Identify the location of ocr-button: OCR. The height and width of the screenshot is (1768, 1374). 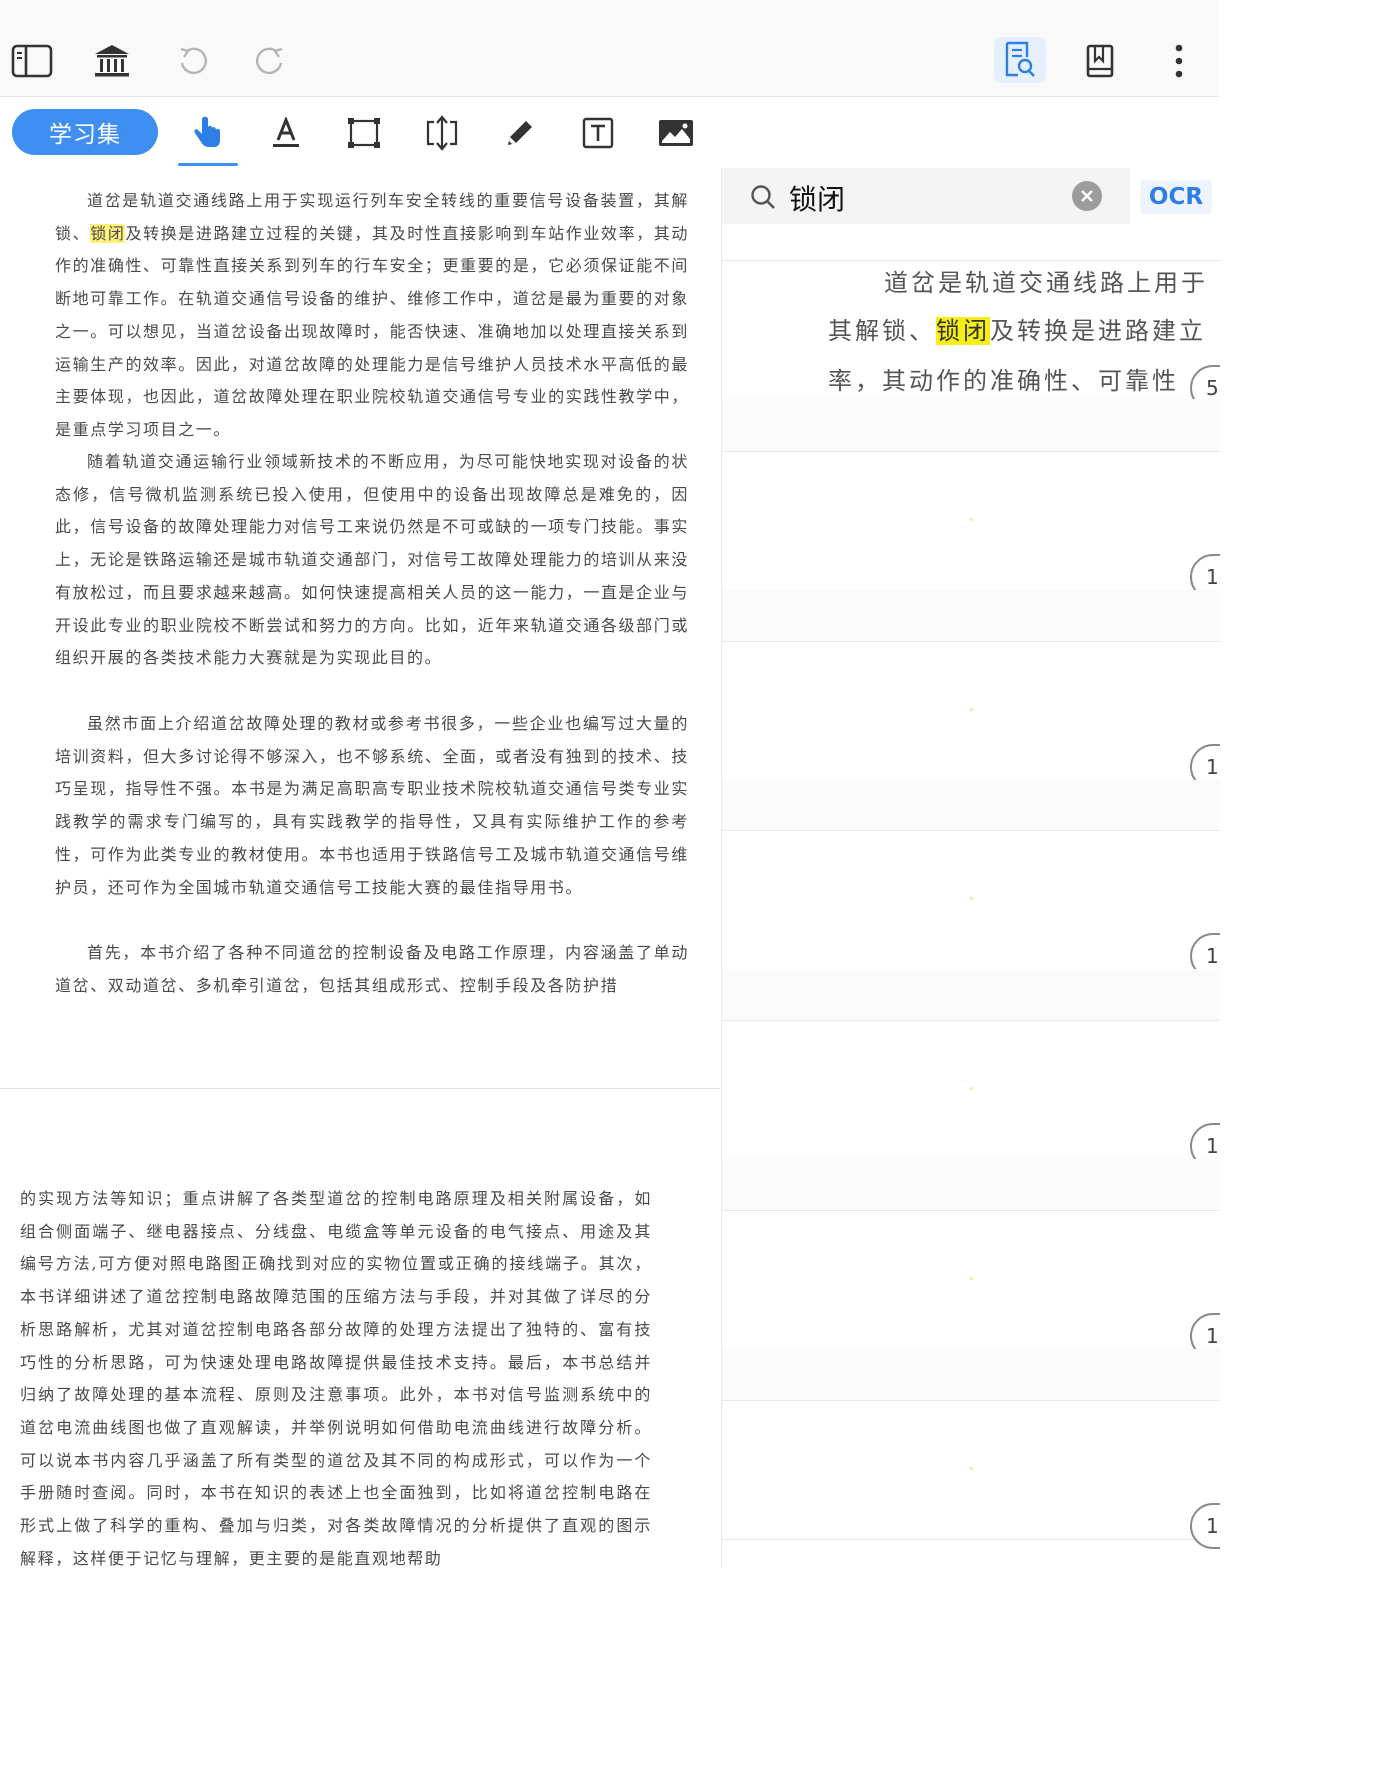
(1176, 197).